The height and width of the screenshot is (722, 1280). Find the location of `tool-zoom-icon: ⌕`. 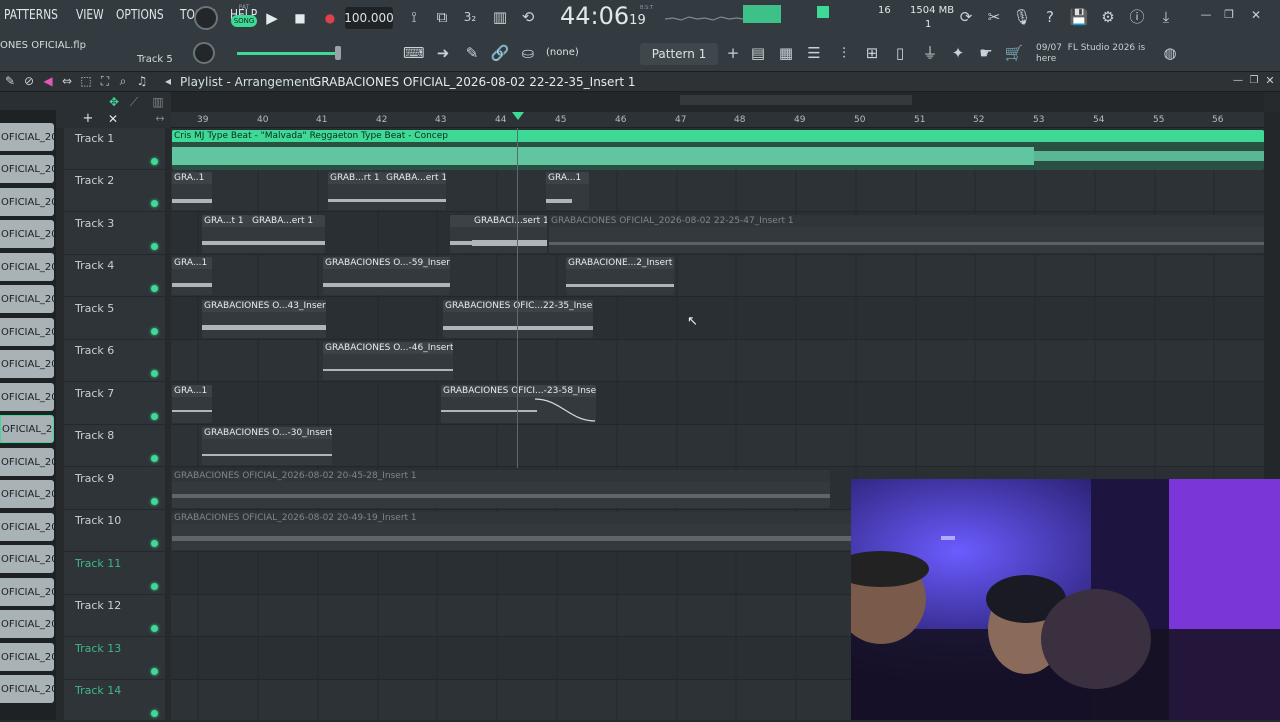

tool-zoom-icon: ⌕ is located at coordinates (123, 82).